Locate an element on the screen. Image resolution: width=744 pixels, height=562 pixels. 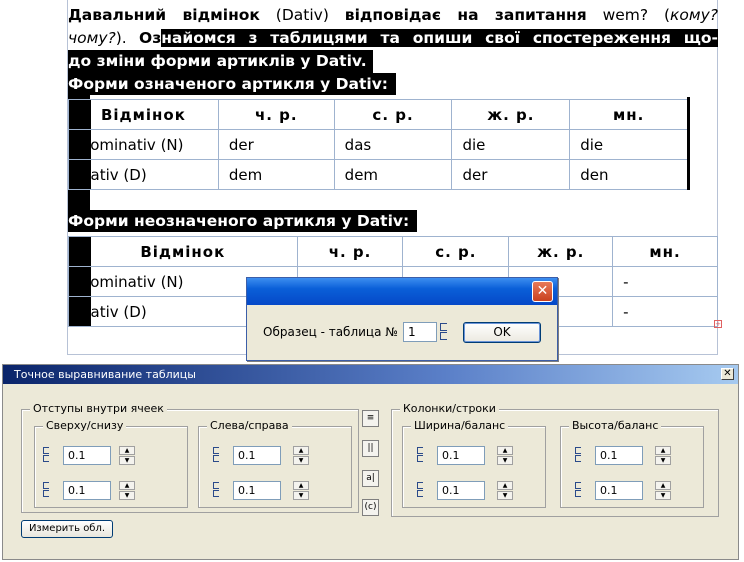
top-padding-stepper: ▲ ▼ is located at coordinates (127, 455).